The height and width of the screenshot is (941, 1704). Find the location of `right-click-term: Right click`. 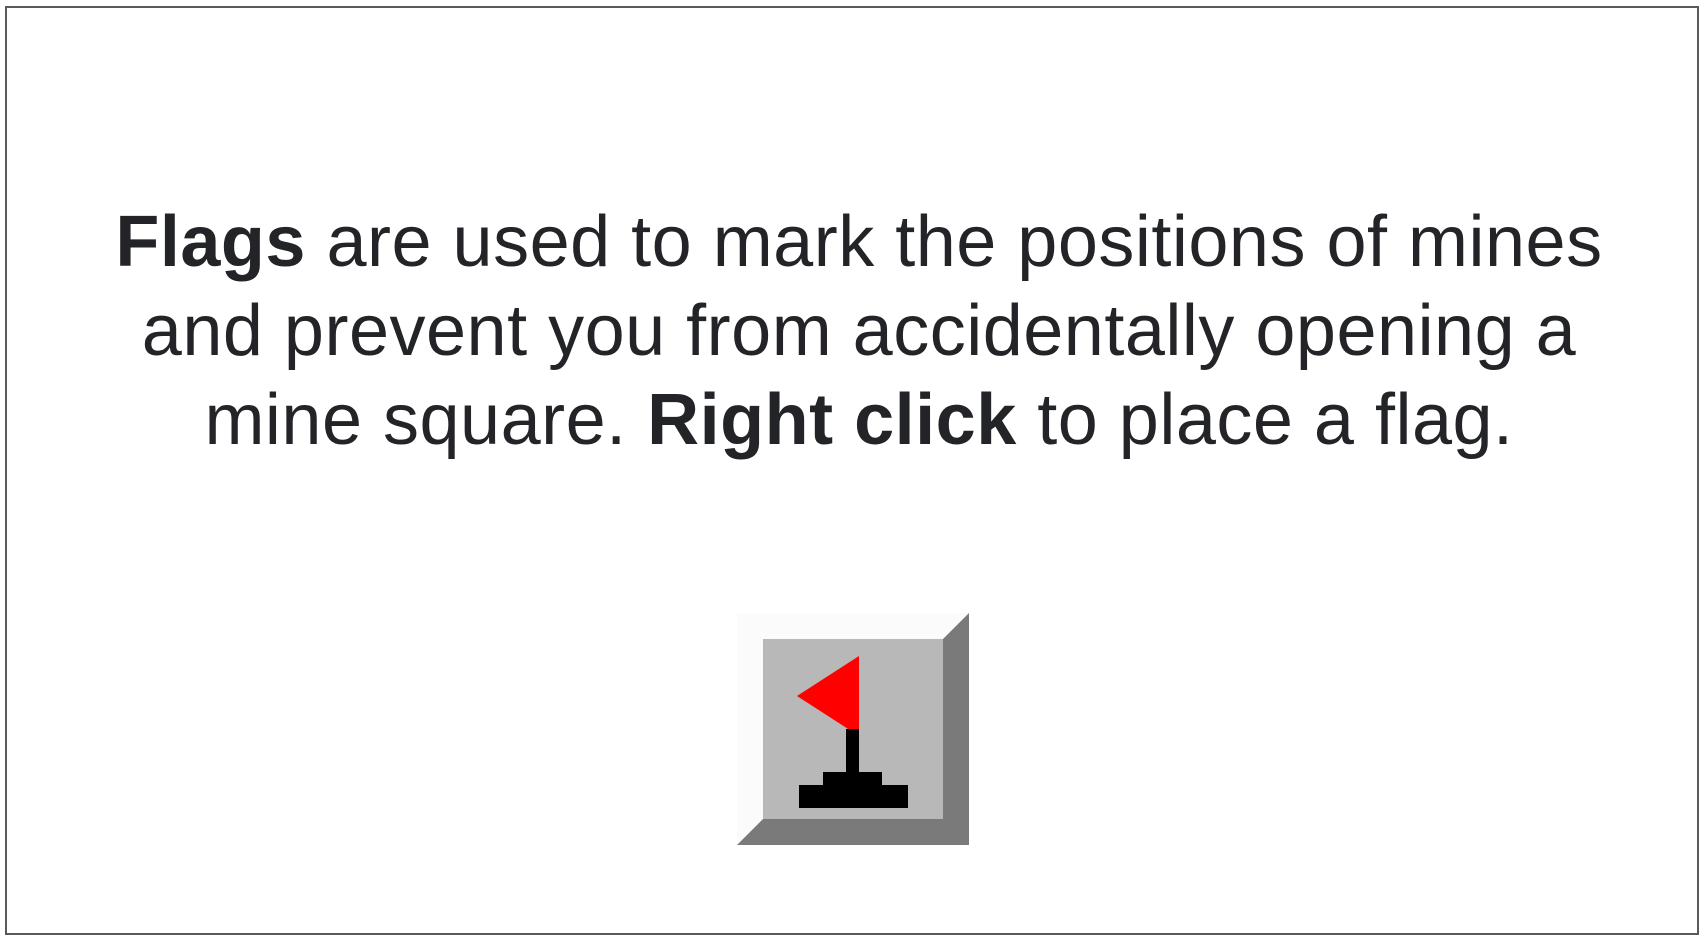

right-click-term: Right click is located at coordinates (832, 420).